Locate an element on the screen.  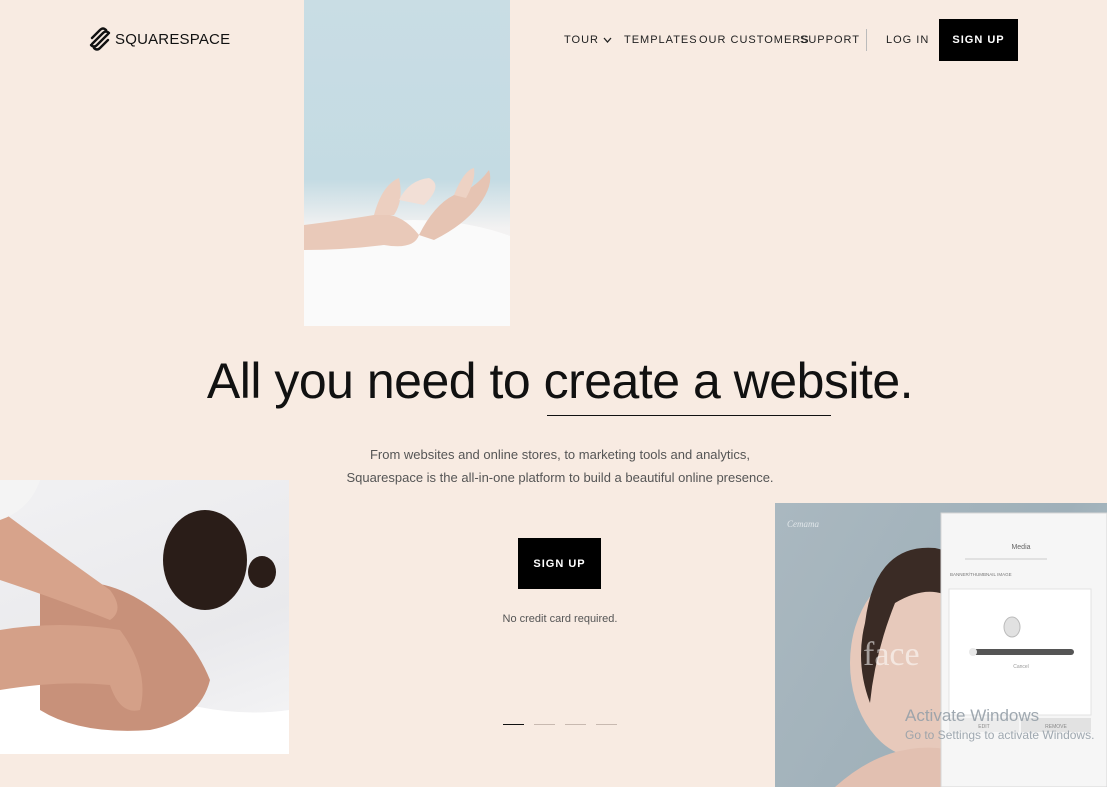
nav-our-customers: OUR CUSTOMERS is located at coordinates (754, 40).